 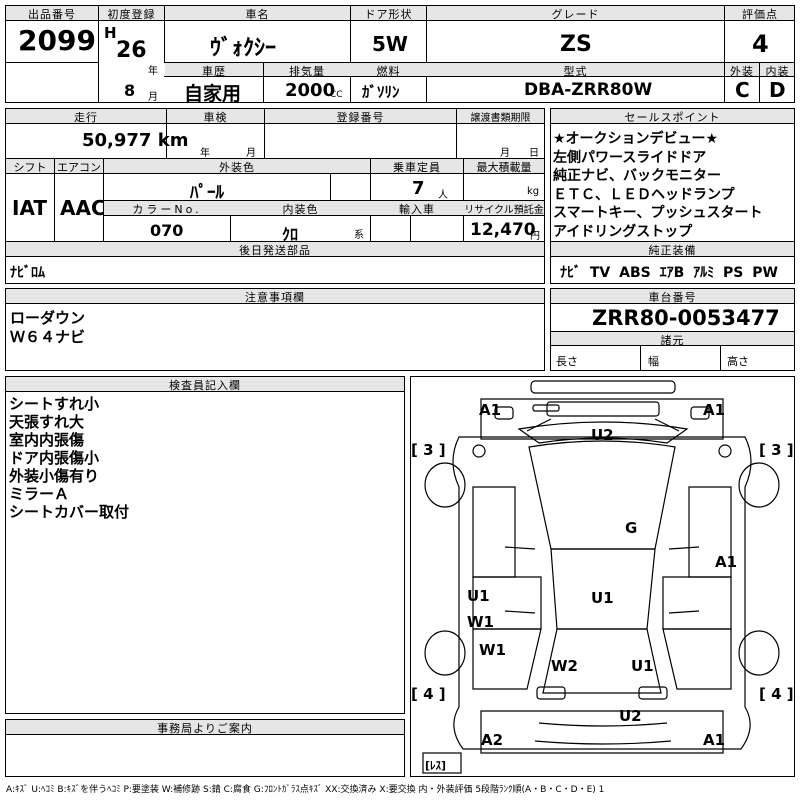 I want to click on history-value: 自家用, so click(x=213, y=94).